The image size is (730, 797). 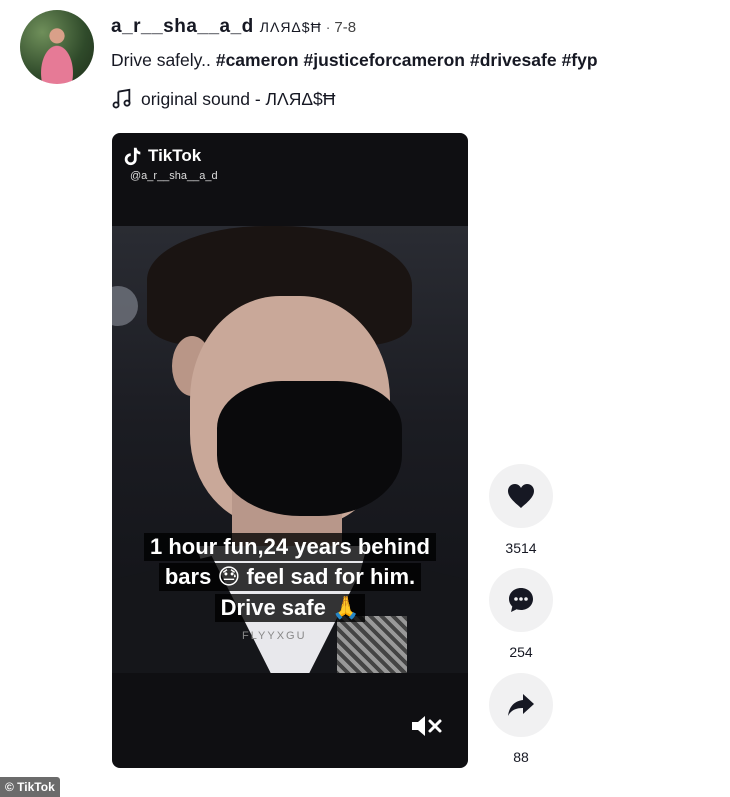 What do you see at coordinates (175, 155) in the screenshot?
I see `watermark-brand: TikTok` at bounding box center [175, 155].